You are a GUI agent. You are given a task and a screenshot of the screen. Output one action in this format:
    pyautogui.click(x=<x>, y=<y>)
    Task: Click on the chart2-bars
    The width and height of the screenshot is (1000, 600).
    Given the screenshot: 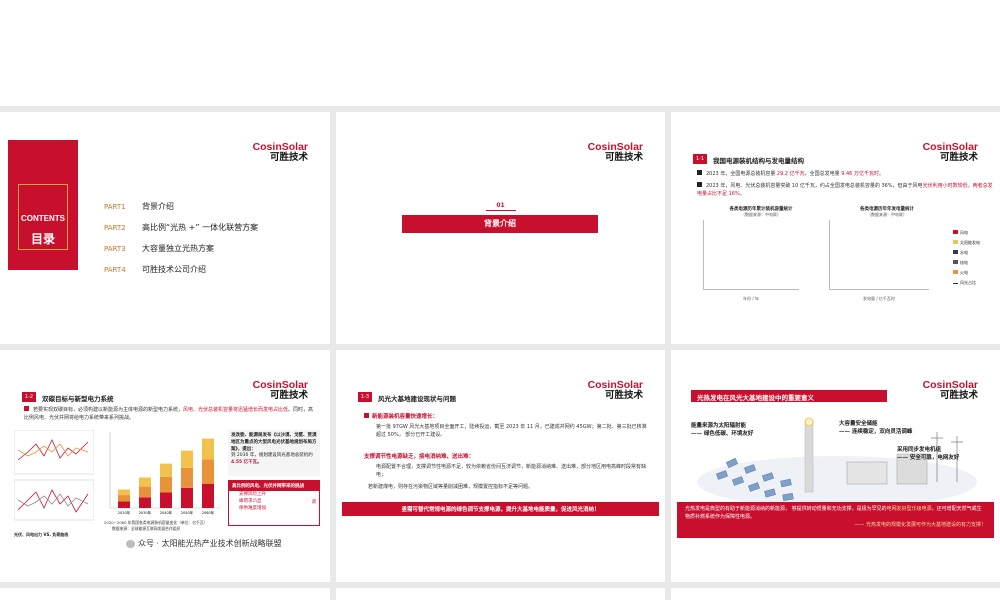 What is the action you would take?
    pyautogui.click(x=879, y=254)
    